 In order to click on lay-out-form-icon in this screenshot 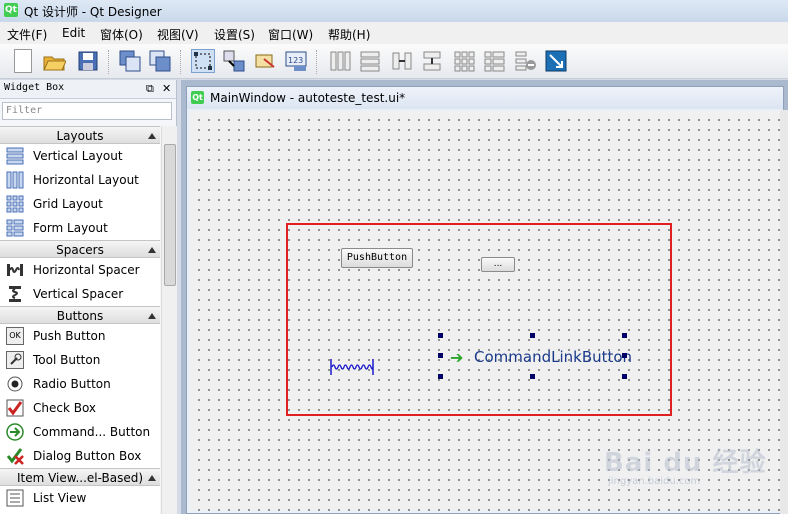, I will do `click(494, 61)`.